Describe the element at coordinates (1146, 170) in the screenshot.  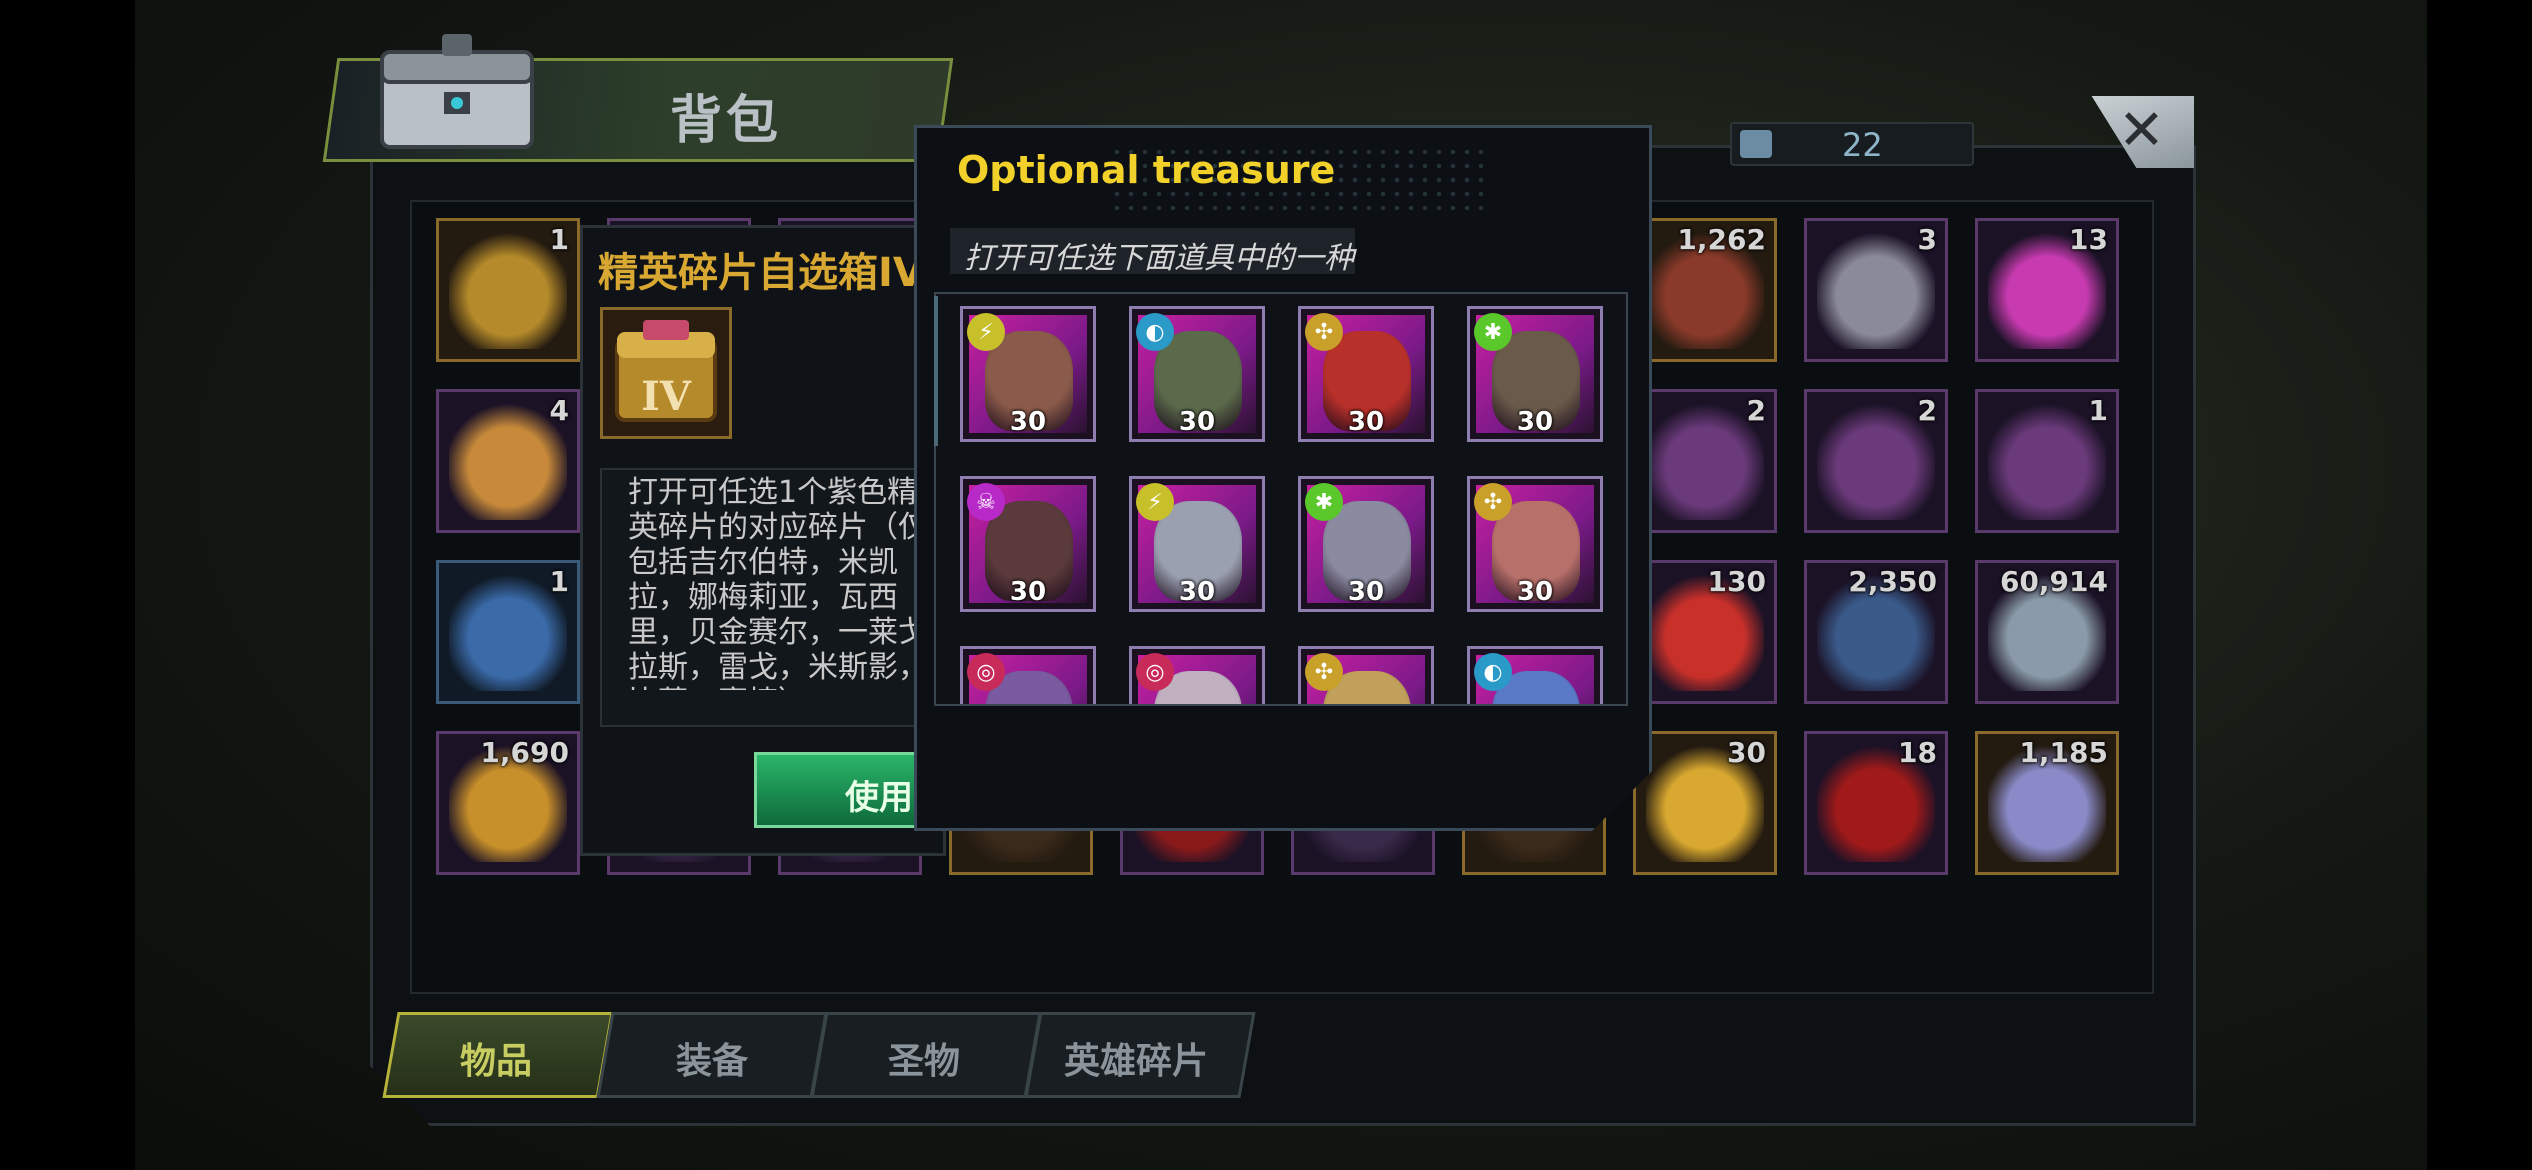
I see `popup-title: Optional treasure` at that location.